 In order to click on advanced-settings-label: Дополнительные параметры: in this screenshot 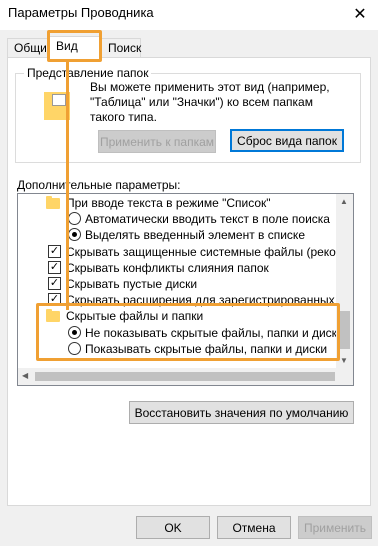, I will do `click(99, 185)`.